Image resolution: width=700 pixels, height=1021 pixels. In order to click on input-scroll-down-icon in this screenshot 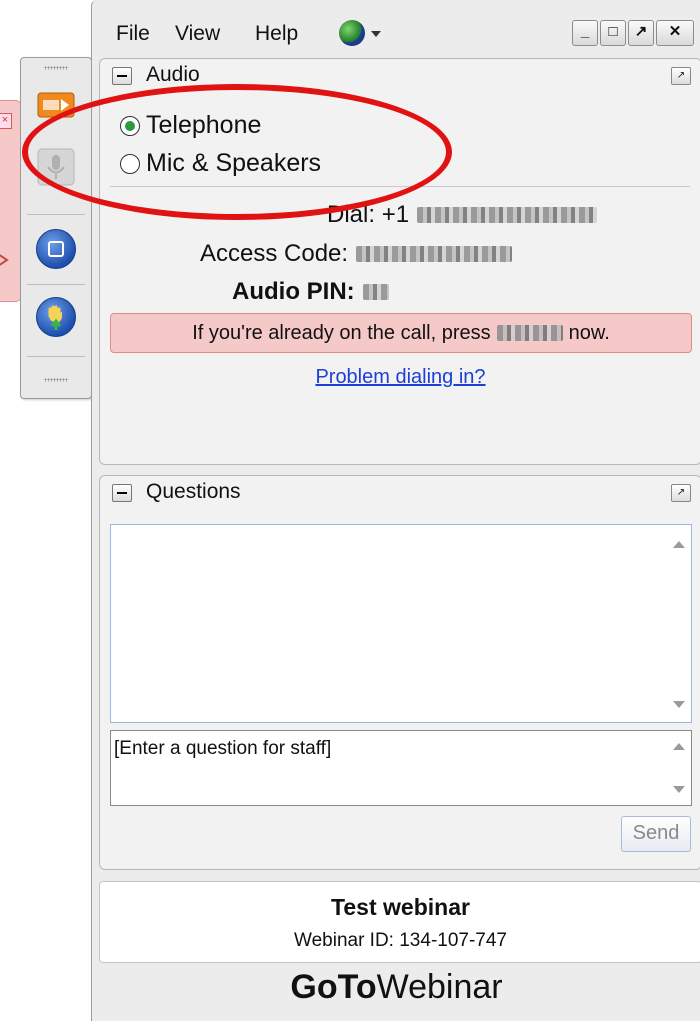, I will do `click(679, 789)`.